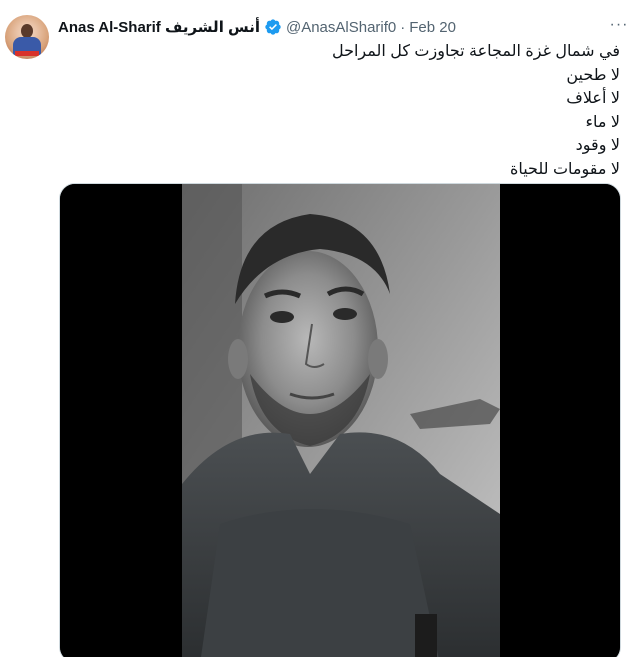 The width and height of the screenshot is (640, 657). Describe the element at coordinates (475, 51) in the screenshot. I see `tweet-text-line: في شمال غزة المجاعة تجاوزت كل المراحل` at that location.